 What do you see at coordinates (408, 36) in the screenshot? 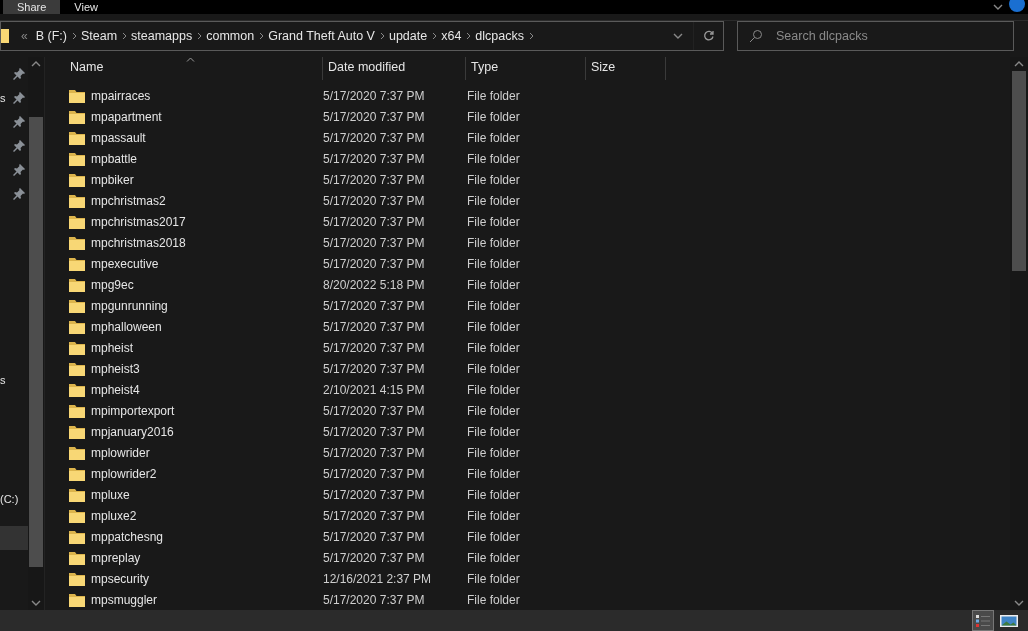
I see `breadcrumb: update` at bounding box center [408, 36].